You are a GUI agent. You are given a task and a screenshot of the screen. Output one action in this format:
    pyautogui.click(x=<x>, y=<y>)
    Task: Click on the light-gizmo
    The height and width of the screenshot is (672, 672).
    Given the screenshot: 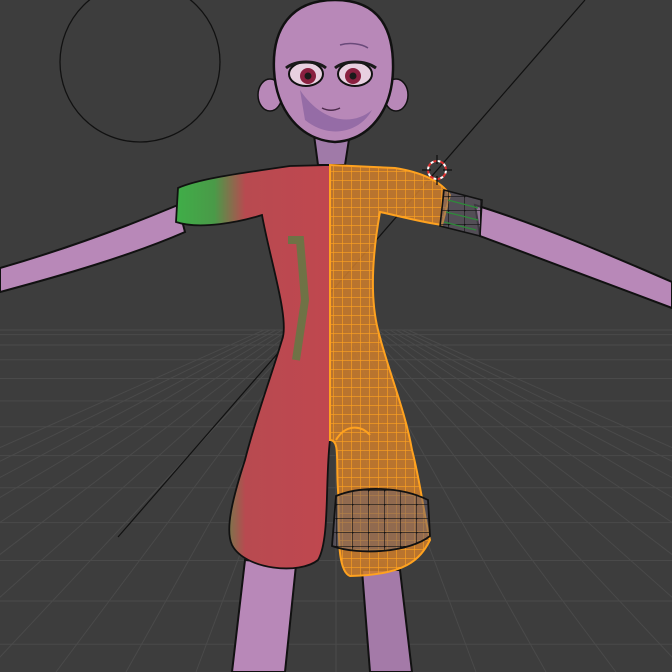 What is the action you would take?
    pyautogui.click(x=140, y=71)
    